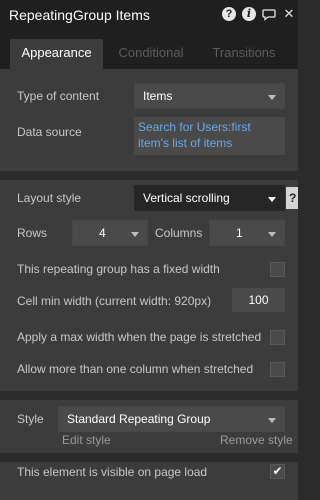 The width and height of the screenshot is (320, 500). I want to click on title-bar: RepeatingGroup Items ? i ✕, so click(149, 15).